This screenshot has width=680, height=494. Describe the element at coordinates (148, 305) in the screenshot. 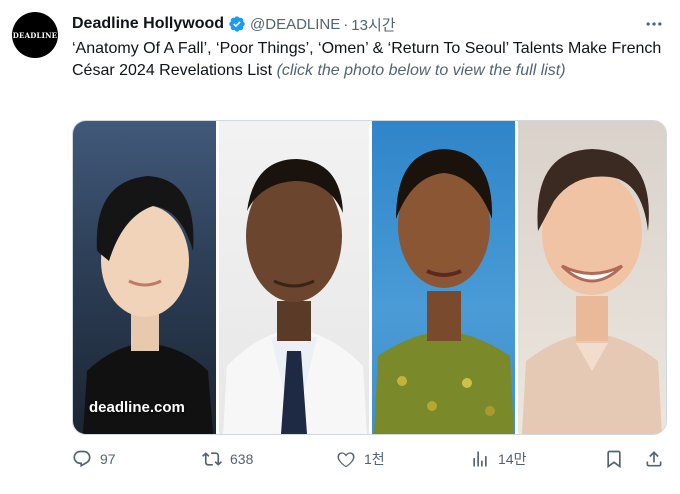

I see `person-1-illustration` at that location.